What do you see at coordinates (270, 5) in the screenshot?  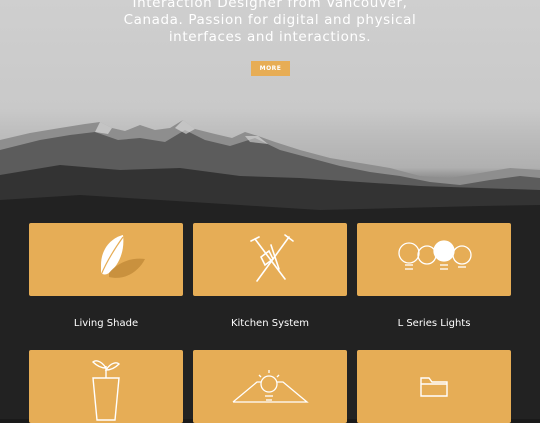 I see `intro-line-1: Interaction Designer from Vancouver,` at bounding box center [270, 5].